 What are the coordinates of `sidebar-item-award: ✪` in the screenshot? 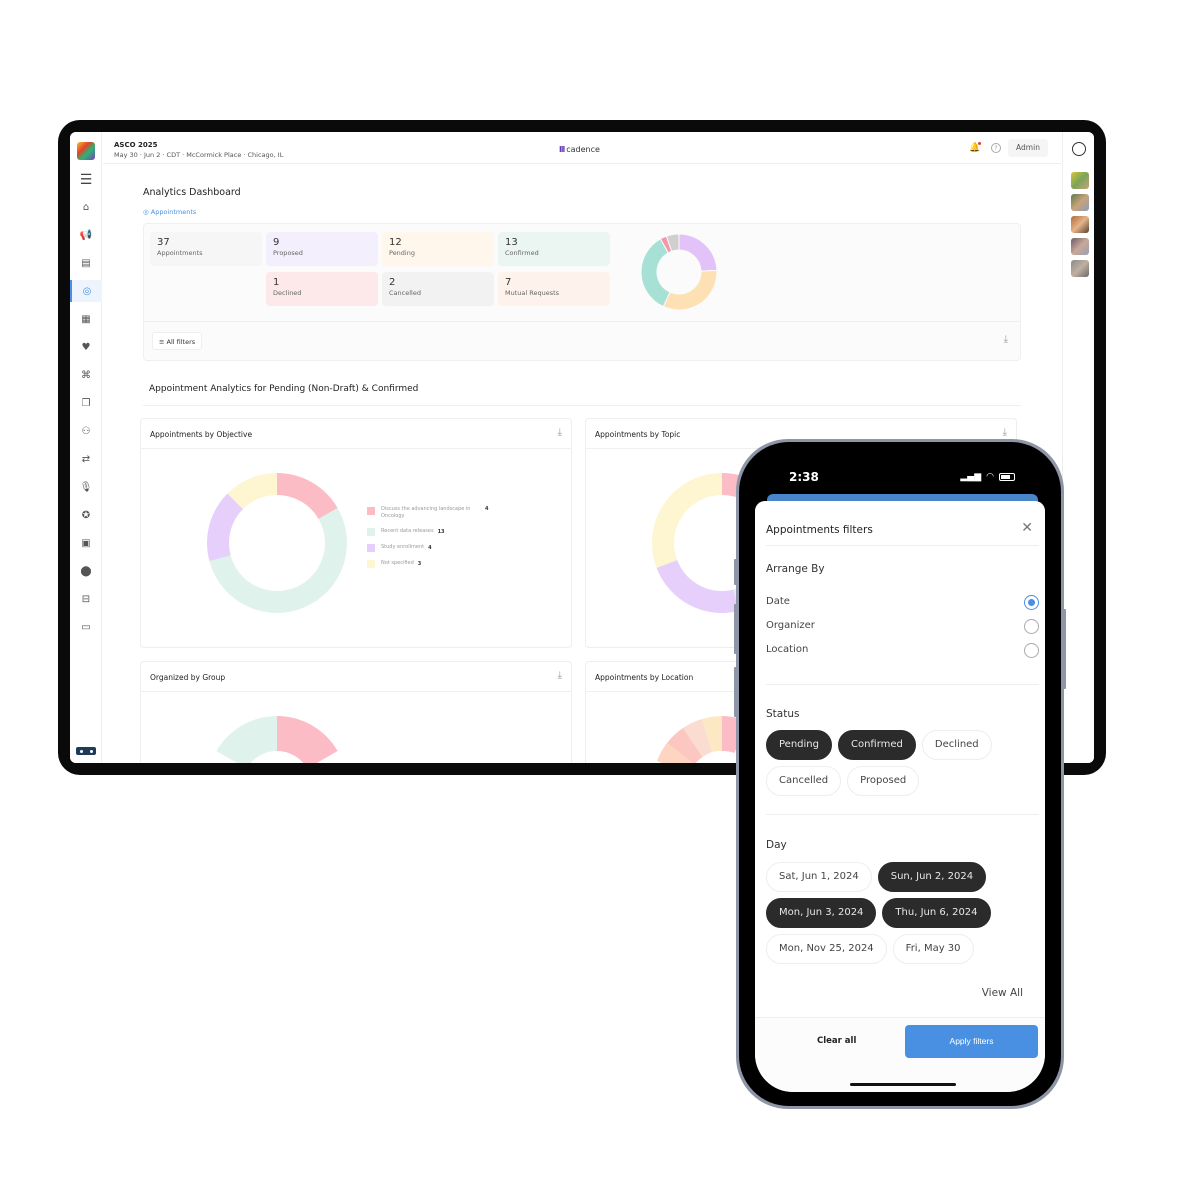 It's located at (86, 515).